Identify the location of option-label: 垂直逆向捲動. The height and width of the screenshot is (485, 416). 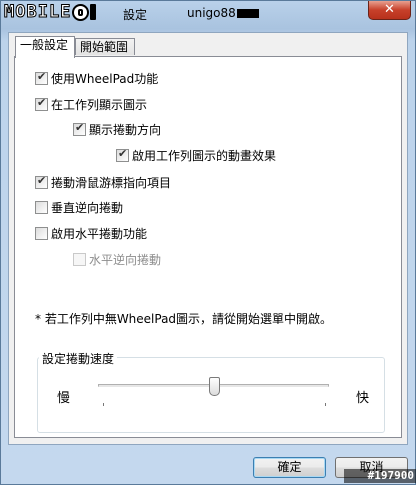
(87, 208).